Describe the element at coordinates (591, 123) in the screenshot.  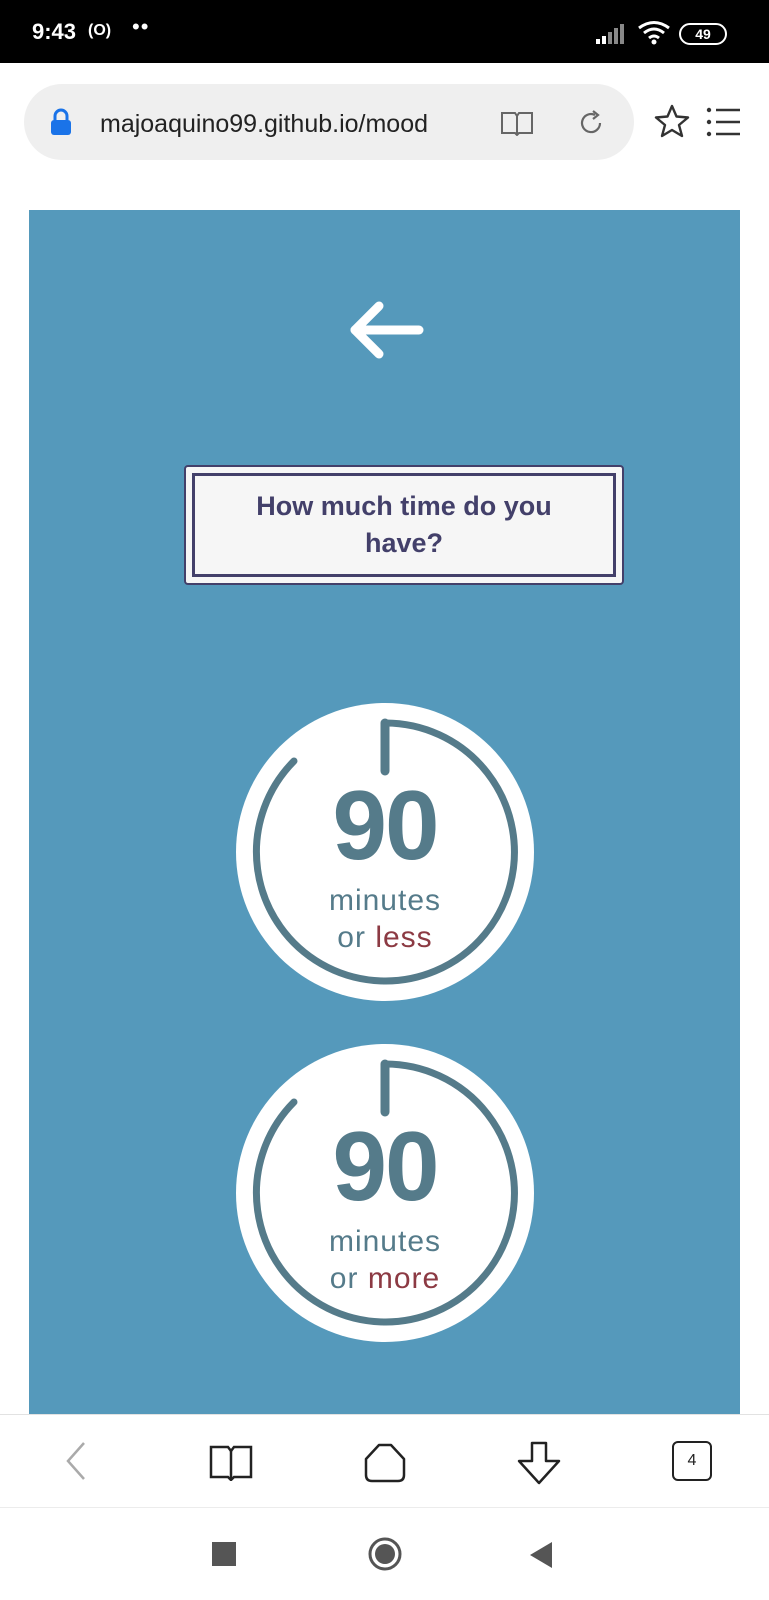
I see `reload-icon` at that location.